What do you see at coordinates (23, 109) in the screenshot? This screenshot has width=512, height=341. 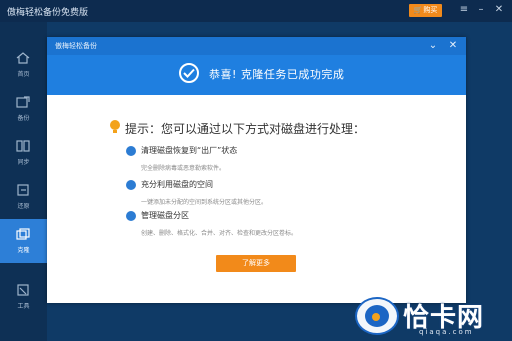 I see `sidebar-item-backup: 备份` at bounding box center [23, 109].